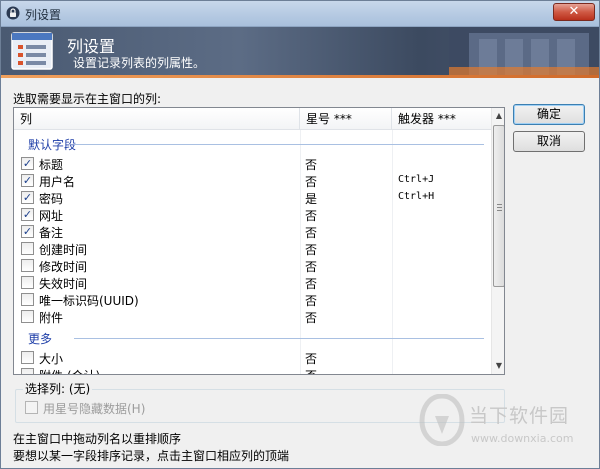  I want to click on column-name: 修改时间, so click(63, 267).